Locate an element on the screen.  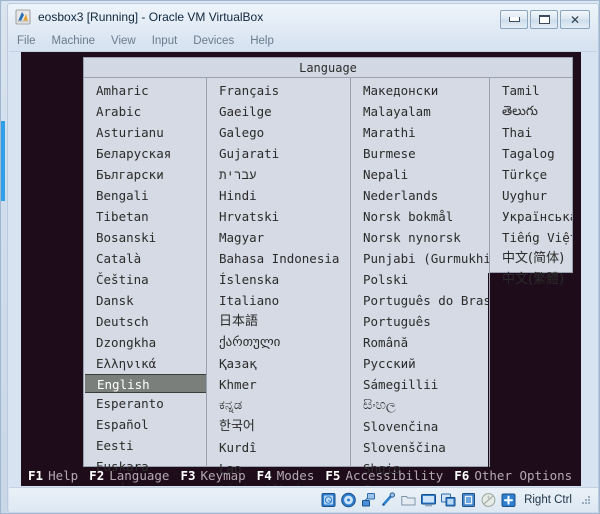
function-key-f6: F6 Other Options is located at coordinates (513, 475).